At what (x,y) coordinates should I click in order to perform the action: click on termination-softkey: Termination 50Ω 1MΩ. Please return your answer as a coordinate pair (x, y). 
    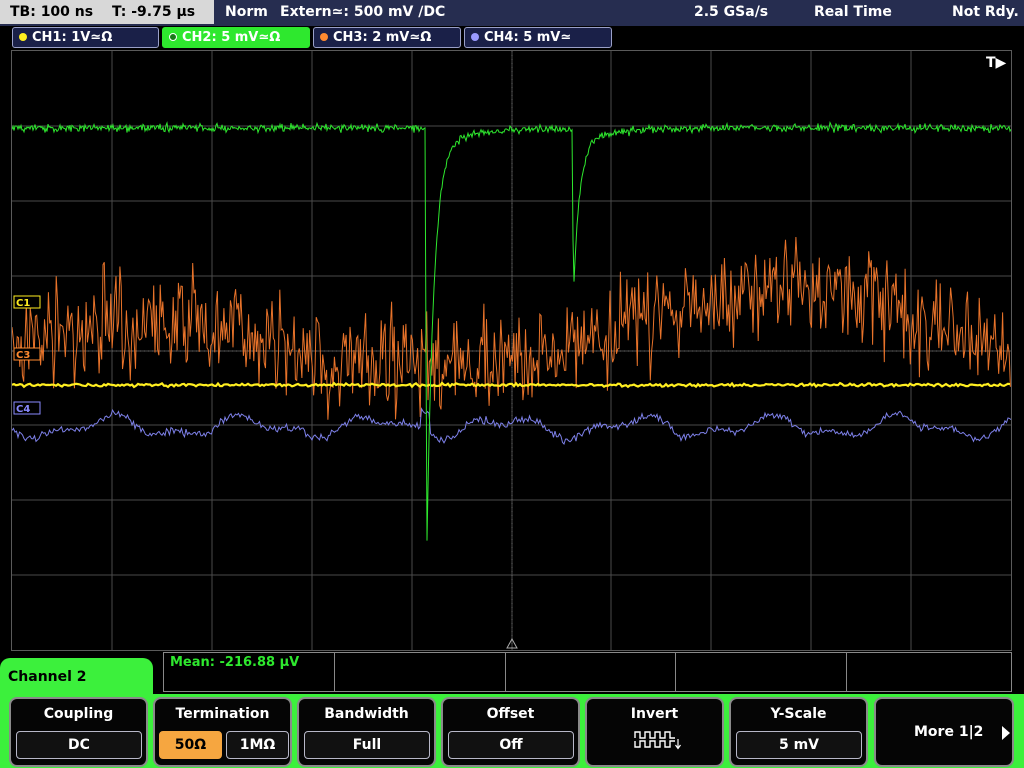
    Looking at the image, I should click on (222, 732).